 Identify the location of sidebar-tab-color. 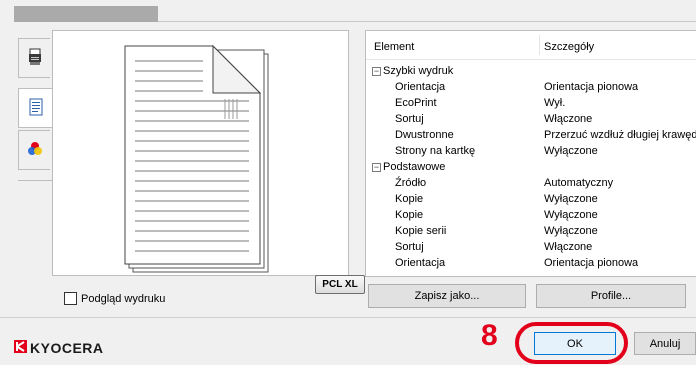
(34, 150).